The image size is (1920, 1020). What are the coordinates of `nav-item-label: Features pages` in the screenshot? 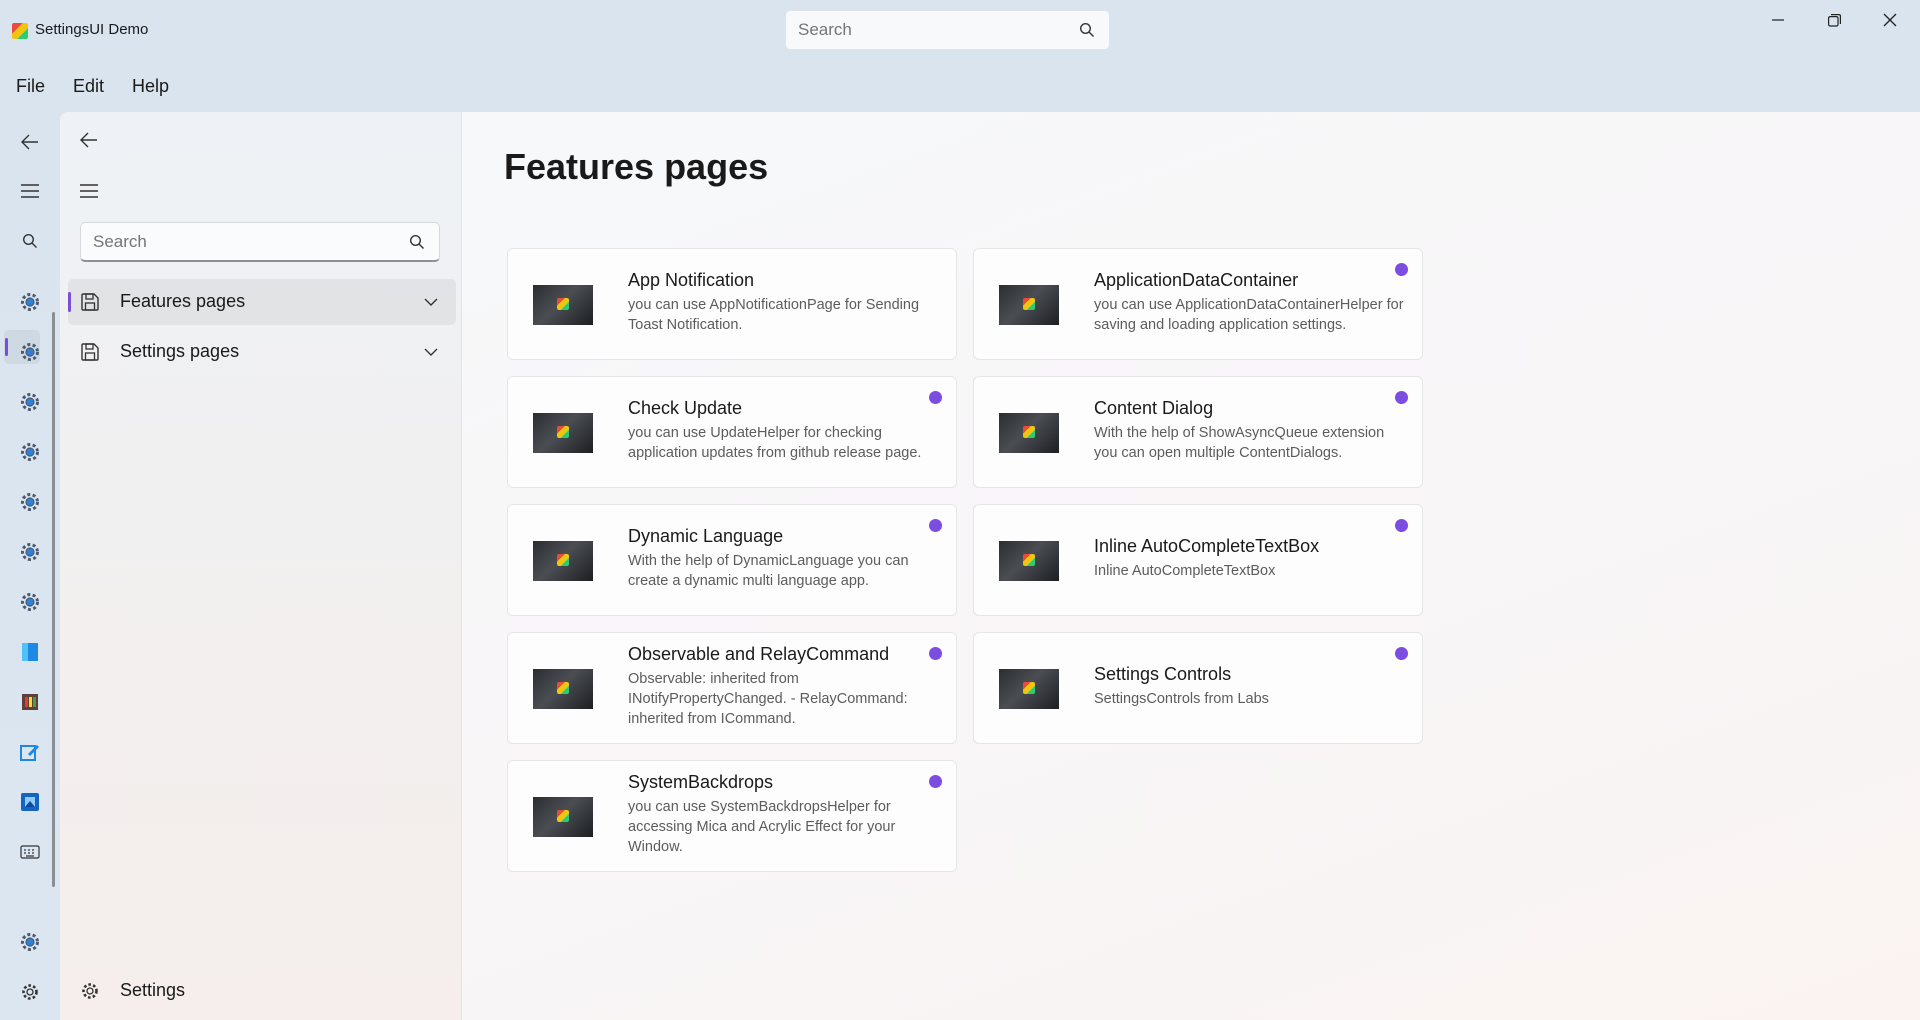 It's located at (183, 301).